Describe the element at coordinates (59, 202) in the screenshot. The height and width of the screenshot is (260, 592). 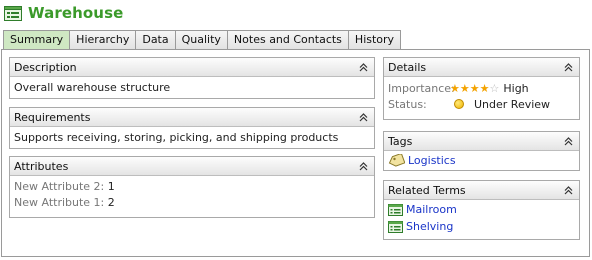
I see `attribute-label: New Attribute 1:` at that location.